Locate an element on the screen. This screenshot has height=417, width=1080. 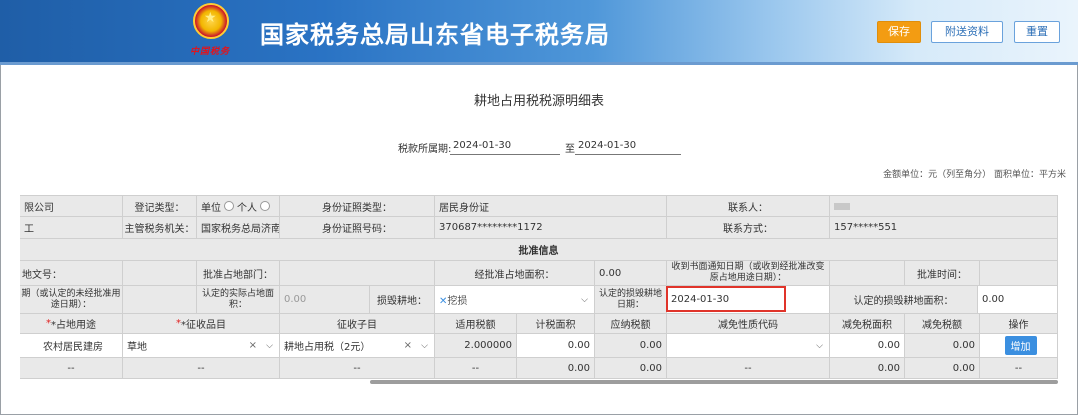
row1-action-cell: 增加 is located at coordinates (1019, 346).